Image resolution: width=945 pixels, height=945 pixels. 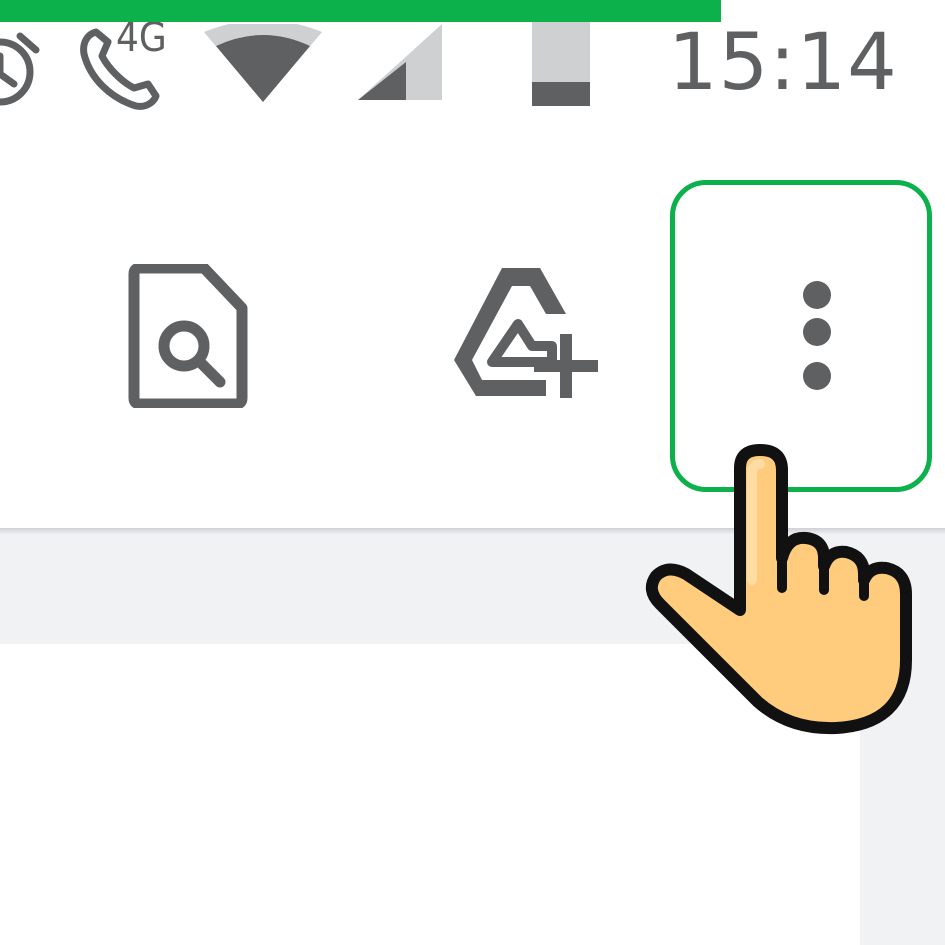 What do you see at coordinates (400, 62) in the screenshot?
I see `cell-signal-icon` at bounding box center [400, 62].